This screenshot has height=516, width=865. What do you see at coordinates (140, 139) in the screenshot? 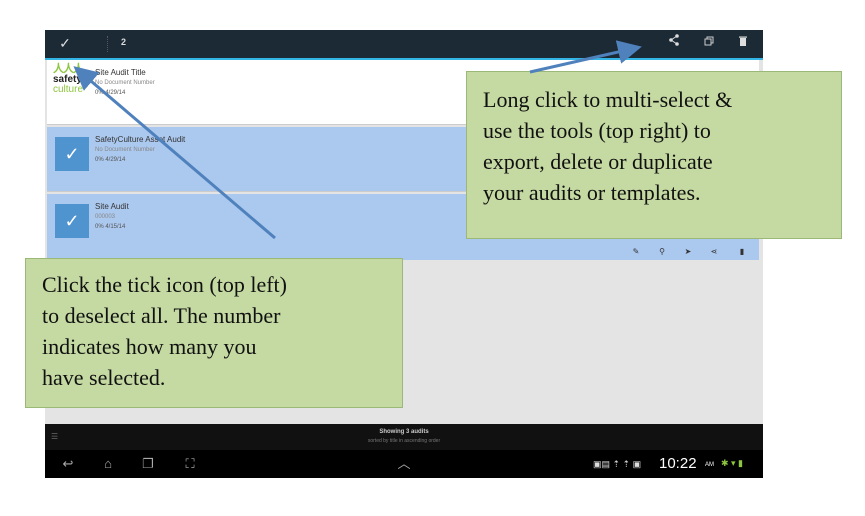
I see `audit-title: SafetyCulture Asset Audit` at bounding box center [140, 139].